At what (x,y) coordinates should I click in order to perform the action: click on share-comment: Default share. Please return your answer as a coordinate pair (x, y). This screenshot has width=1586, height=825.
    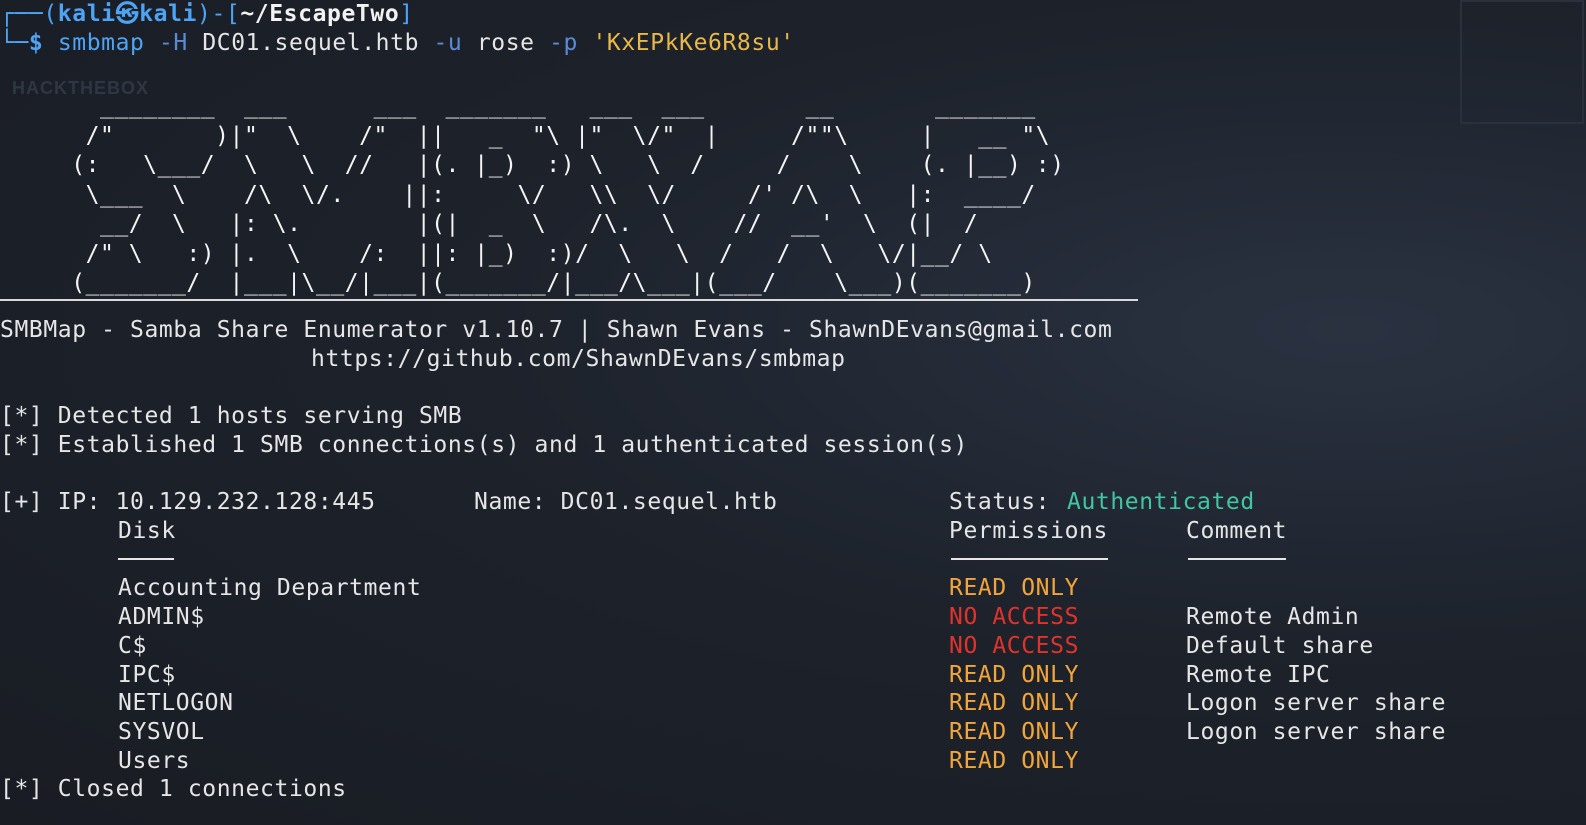
    Looking at the image, I should click on (1280, 646).